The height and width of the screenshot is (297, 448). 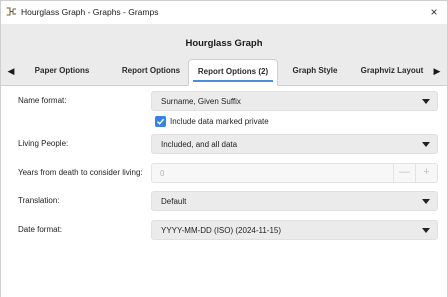 What do you see at coordinates (80, 172) in the screenshot?
I see `years-from-death-label: Years from death to consider living:` at bounding box center [80, 172].